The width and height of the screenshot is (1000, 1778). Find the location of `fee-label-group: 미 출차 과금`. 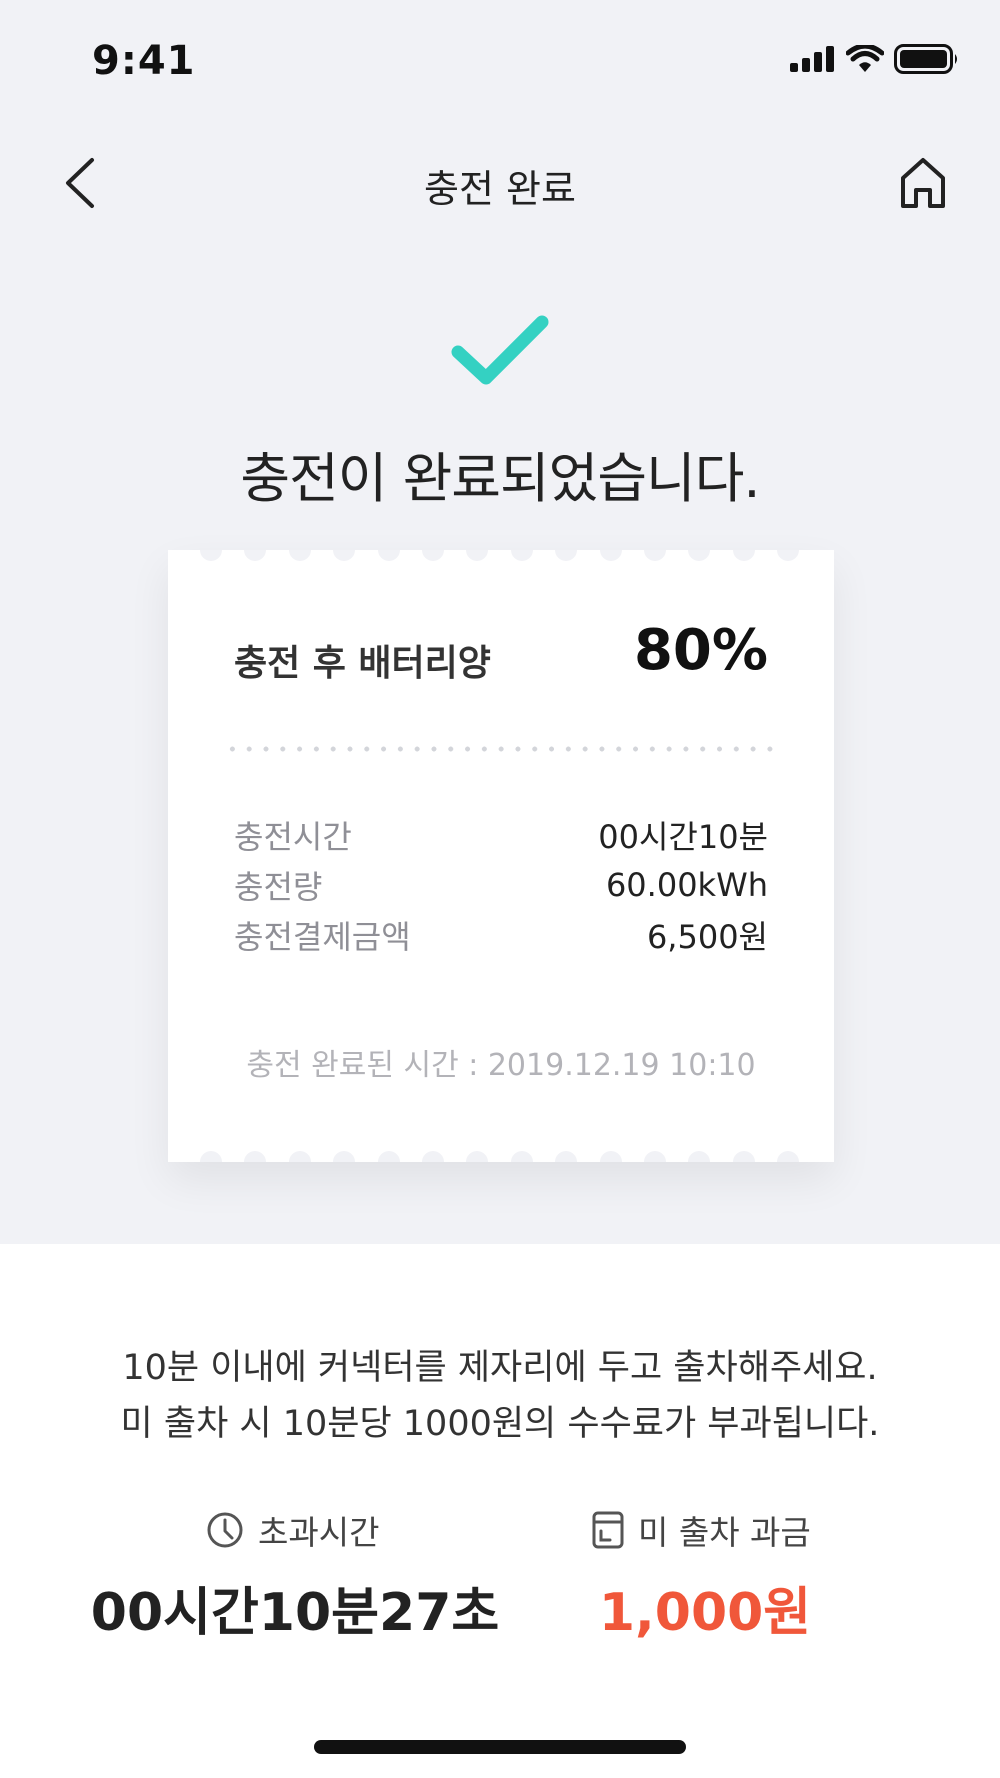

fee-label-group: 미 출차 과금 is located at coordinates (701, 1530).